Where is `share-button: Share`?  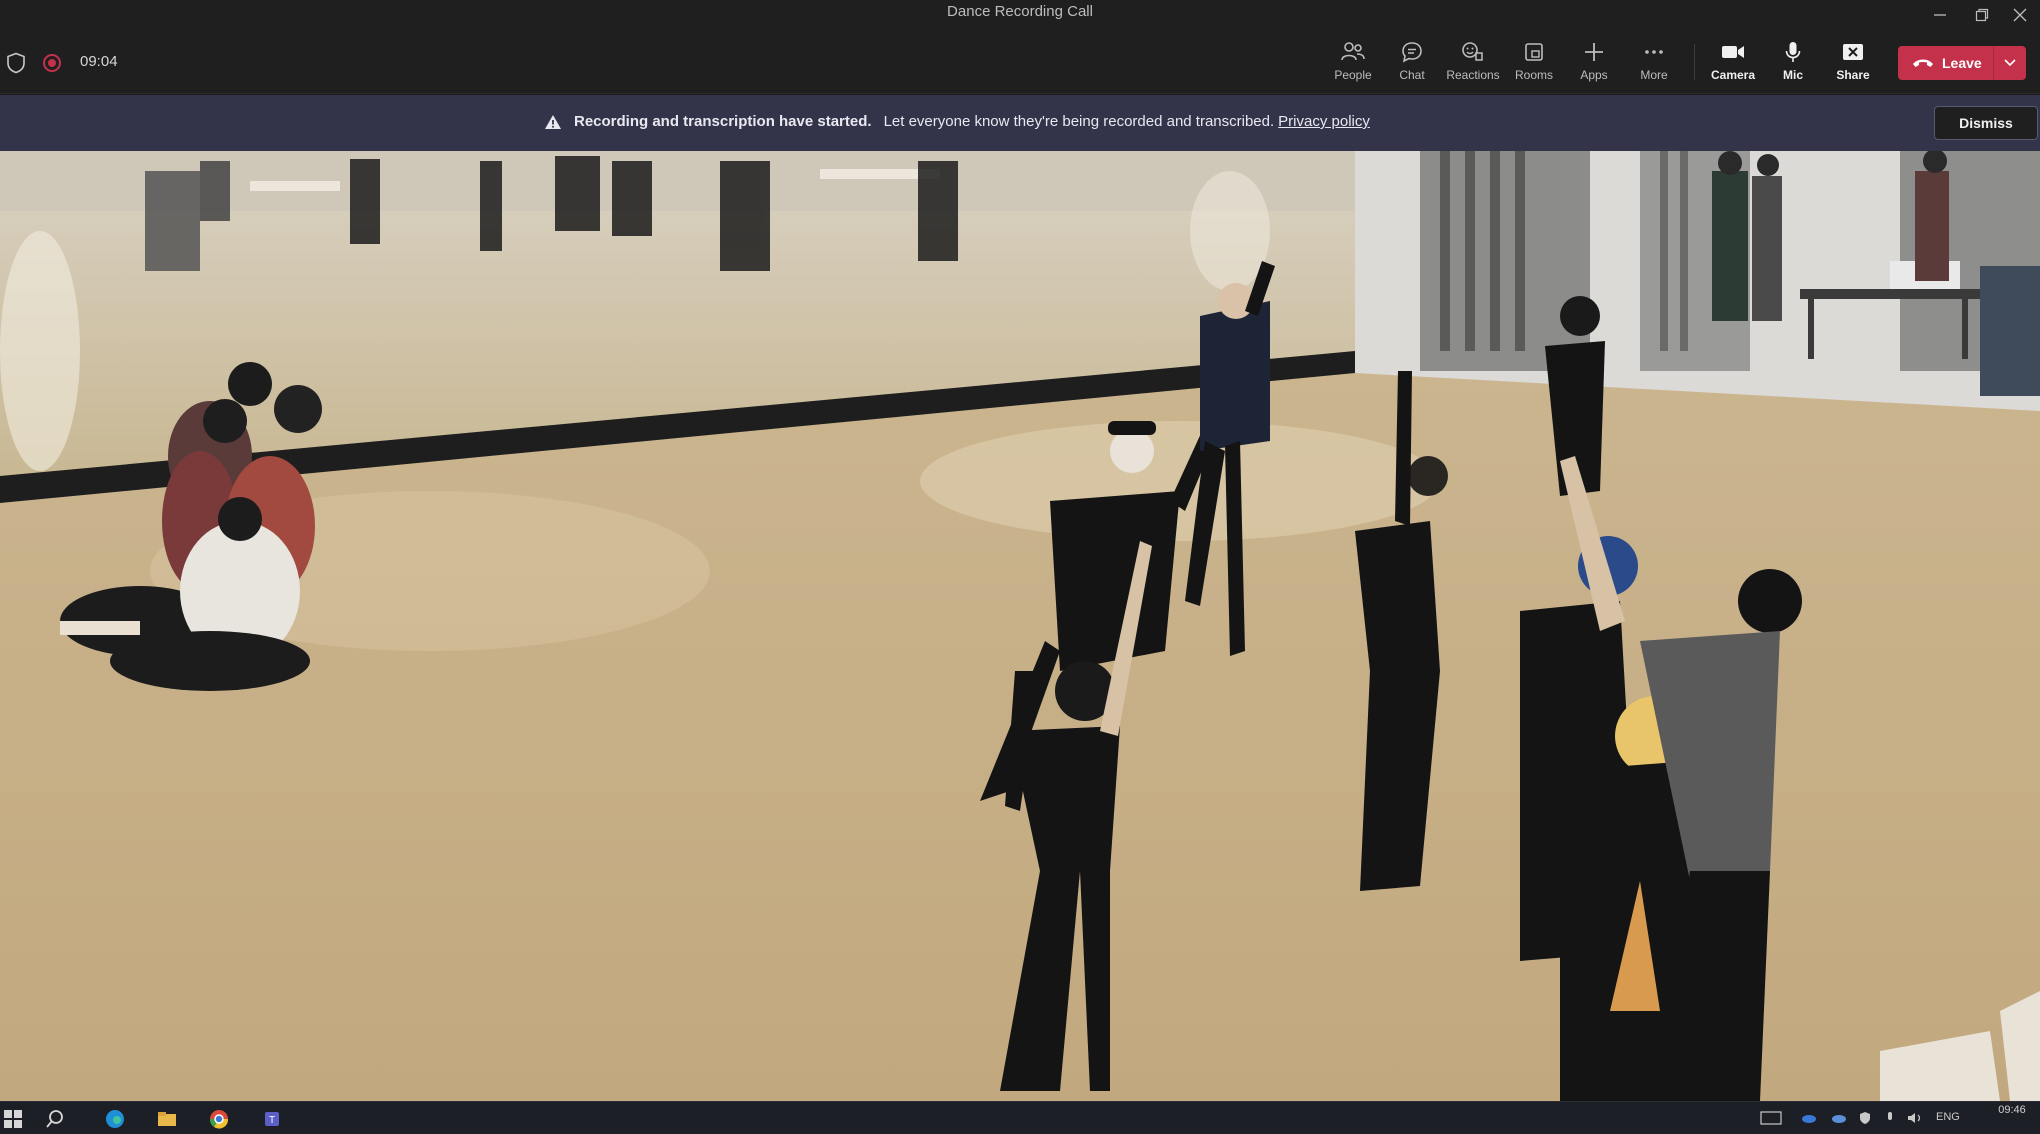
share-button: Share is located at coordinates (1853, 63).